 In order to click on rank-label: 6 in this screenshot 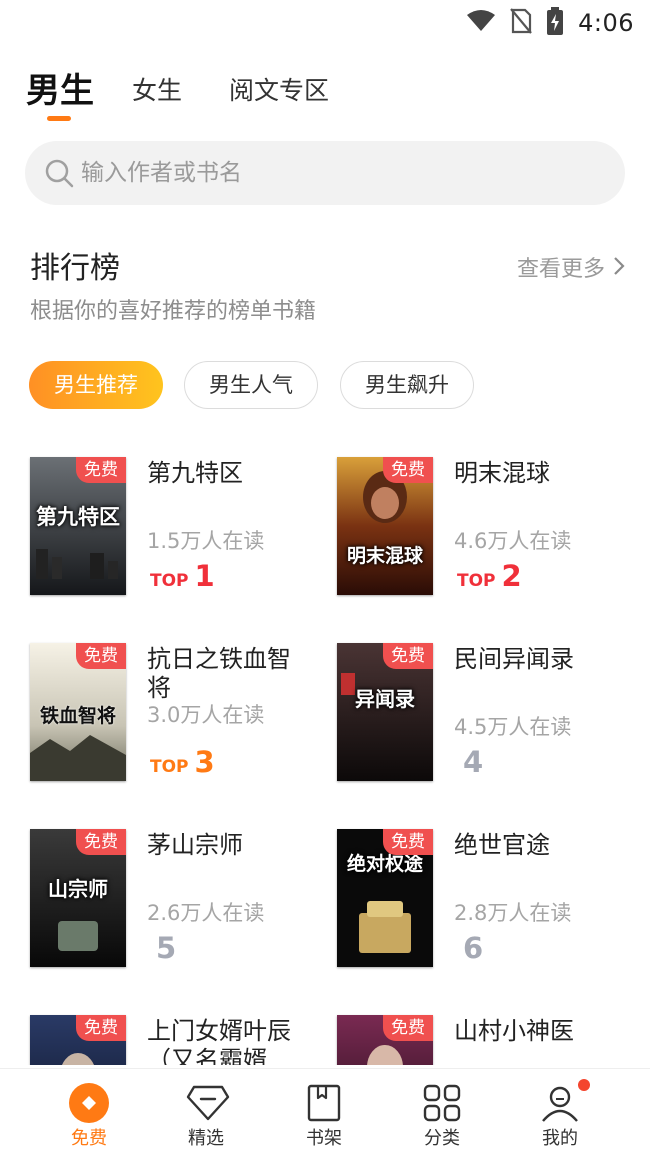, I will do `click(470, 949)`.